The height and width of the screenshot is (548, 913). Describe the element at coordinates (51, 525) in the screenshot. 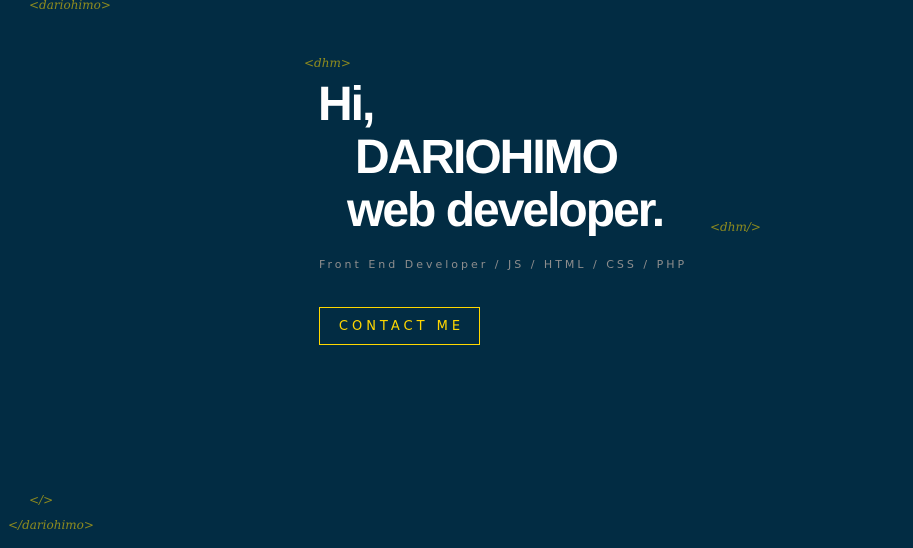

I see `tag-dariohimo-close: </dariohimo>` at that location.